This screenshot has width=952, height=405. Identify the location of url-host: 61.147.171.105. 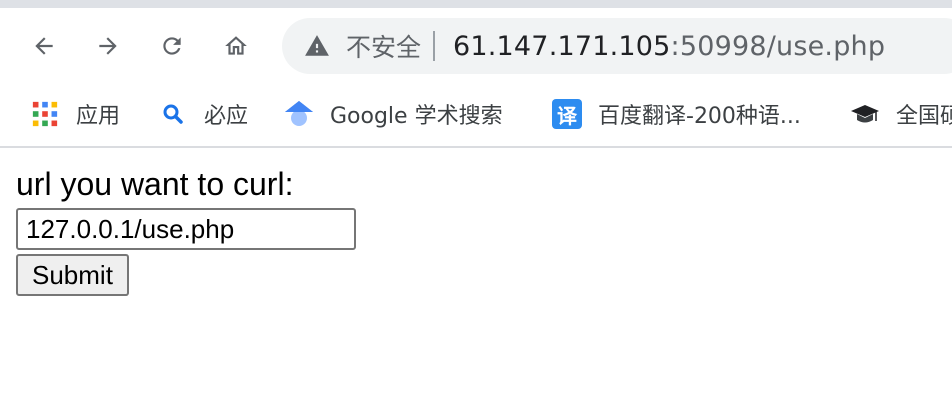
(562, 46).